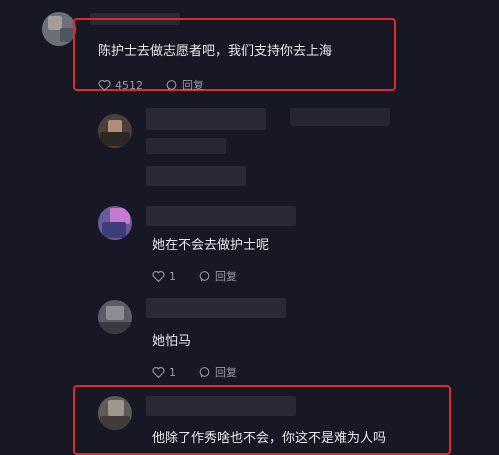  What do you see at coordinates (215, 51) in the screenshot?
I see `comment-text: 陈护士去做志愿者吧，我们支持你去上海` at bounding box center [215, 51].